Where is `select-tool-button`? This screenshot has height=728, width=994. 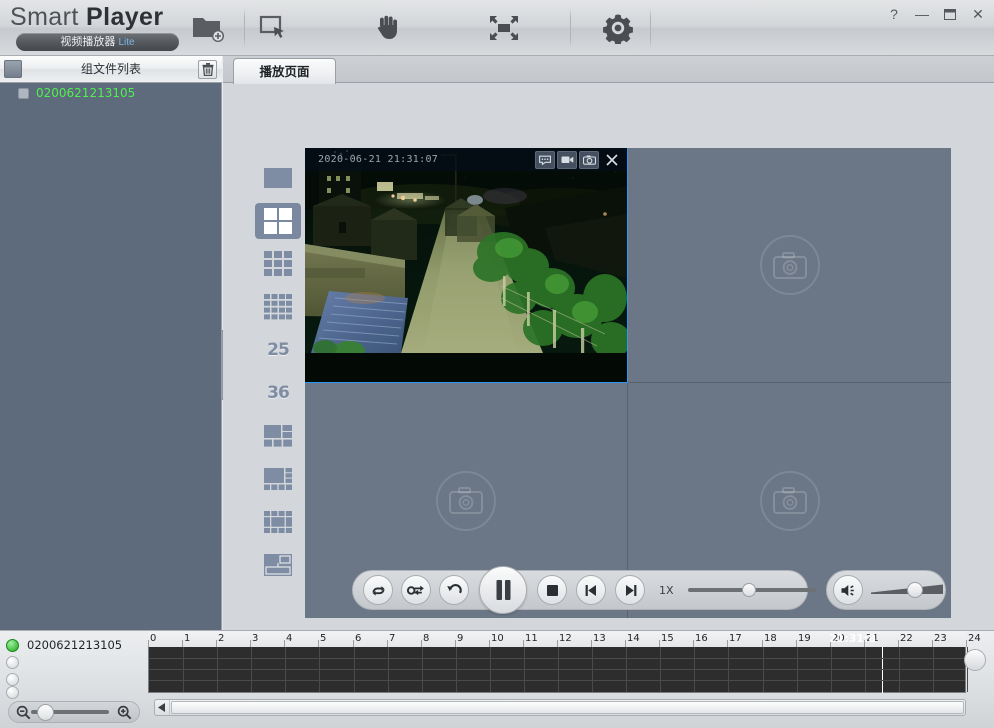
select-tool-button is located at coordinates (274, 28).